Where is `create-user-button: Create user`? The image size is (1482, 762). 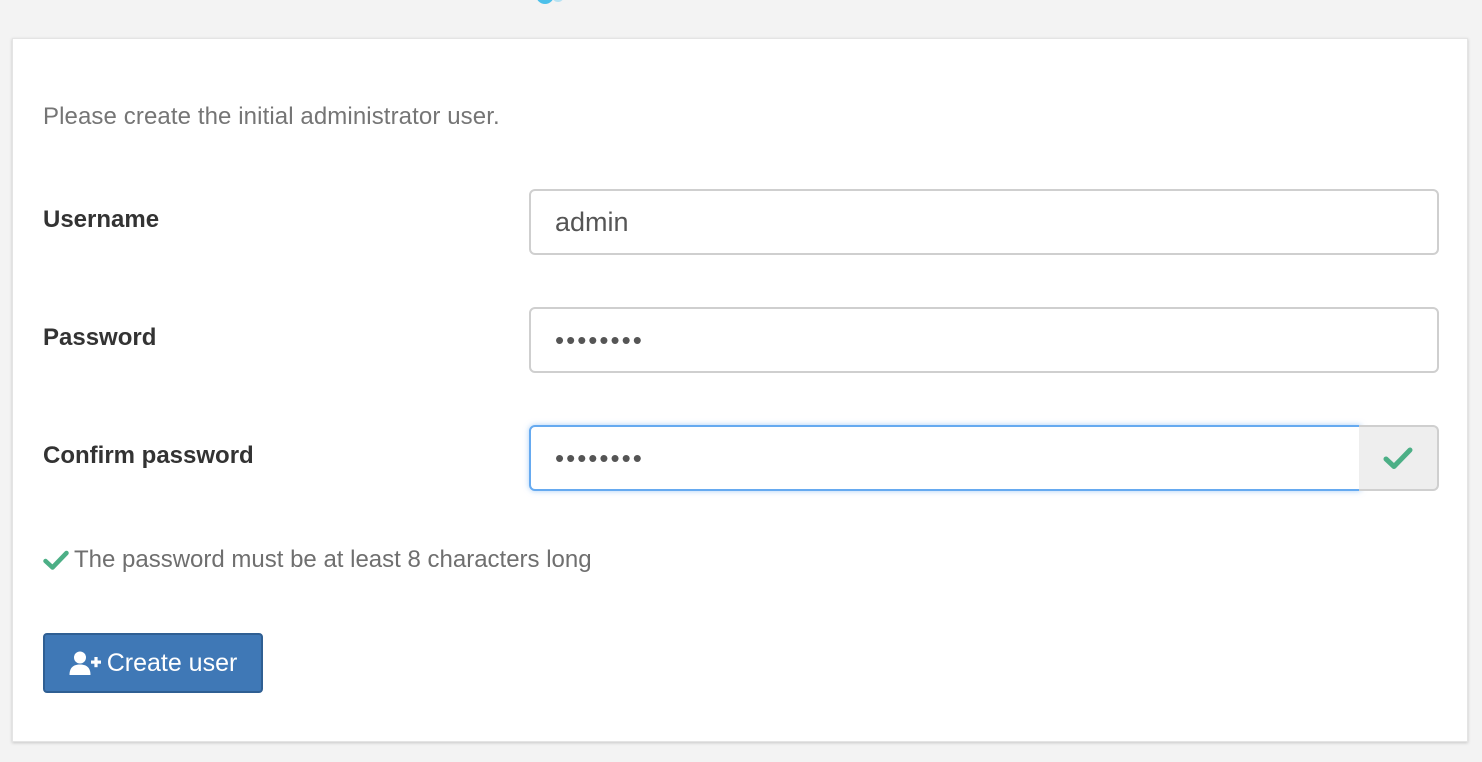
create-user-button: Create user is located at coordinates (153, 663).